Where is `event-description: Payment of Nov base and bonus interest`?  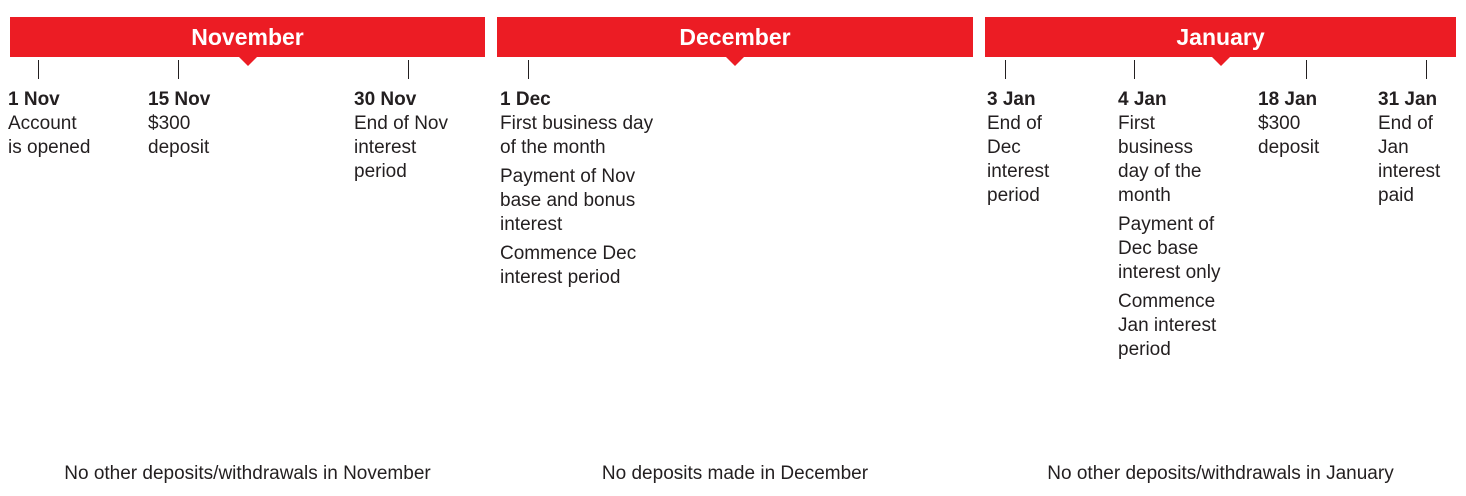 event-description: Payment of Nov base and bonus interest is located at coordinates (568, 200).